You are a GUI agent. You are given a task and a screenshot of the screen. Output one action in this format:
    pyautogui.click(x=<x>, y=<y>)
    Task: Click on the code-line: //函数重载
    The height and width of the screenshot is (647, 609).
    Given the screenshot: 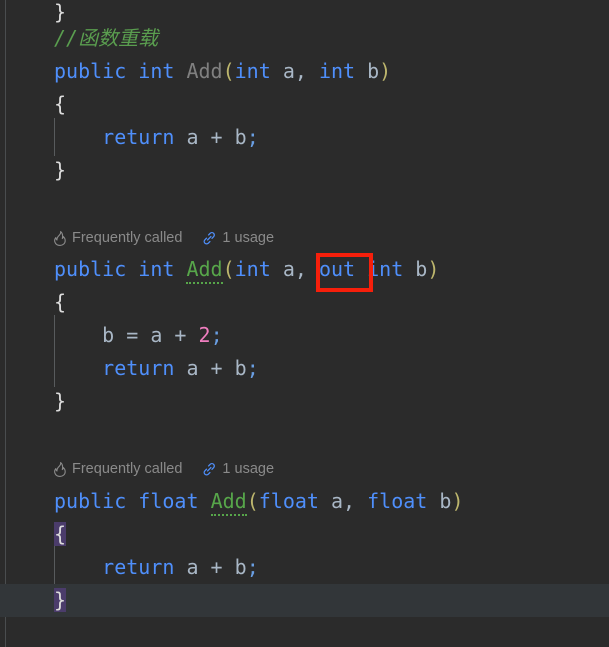 What is the action you would take?
    pyautogui.click(x=304, y=38)
    